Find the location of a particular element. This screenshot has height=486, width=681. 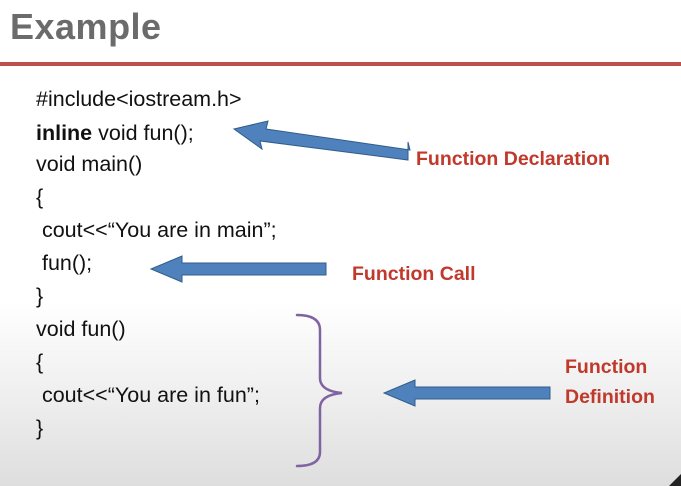

definition-arrow-icon is located at coordinates (466, 393).